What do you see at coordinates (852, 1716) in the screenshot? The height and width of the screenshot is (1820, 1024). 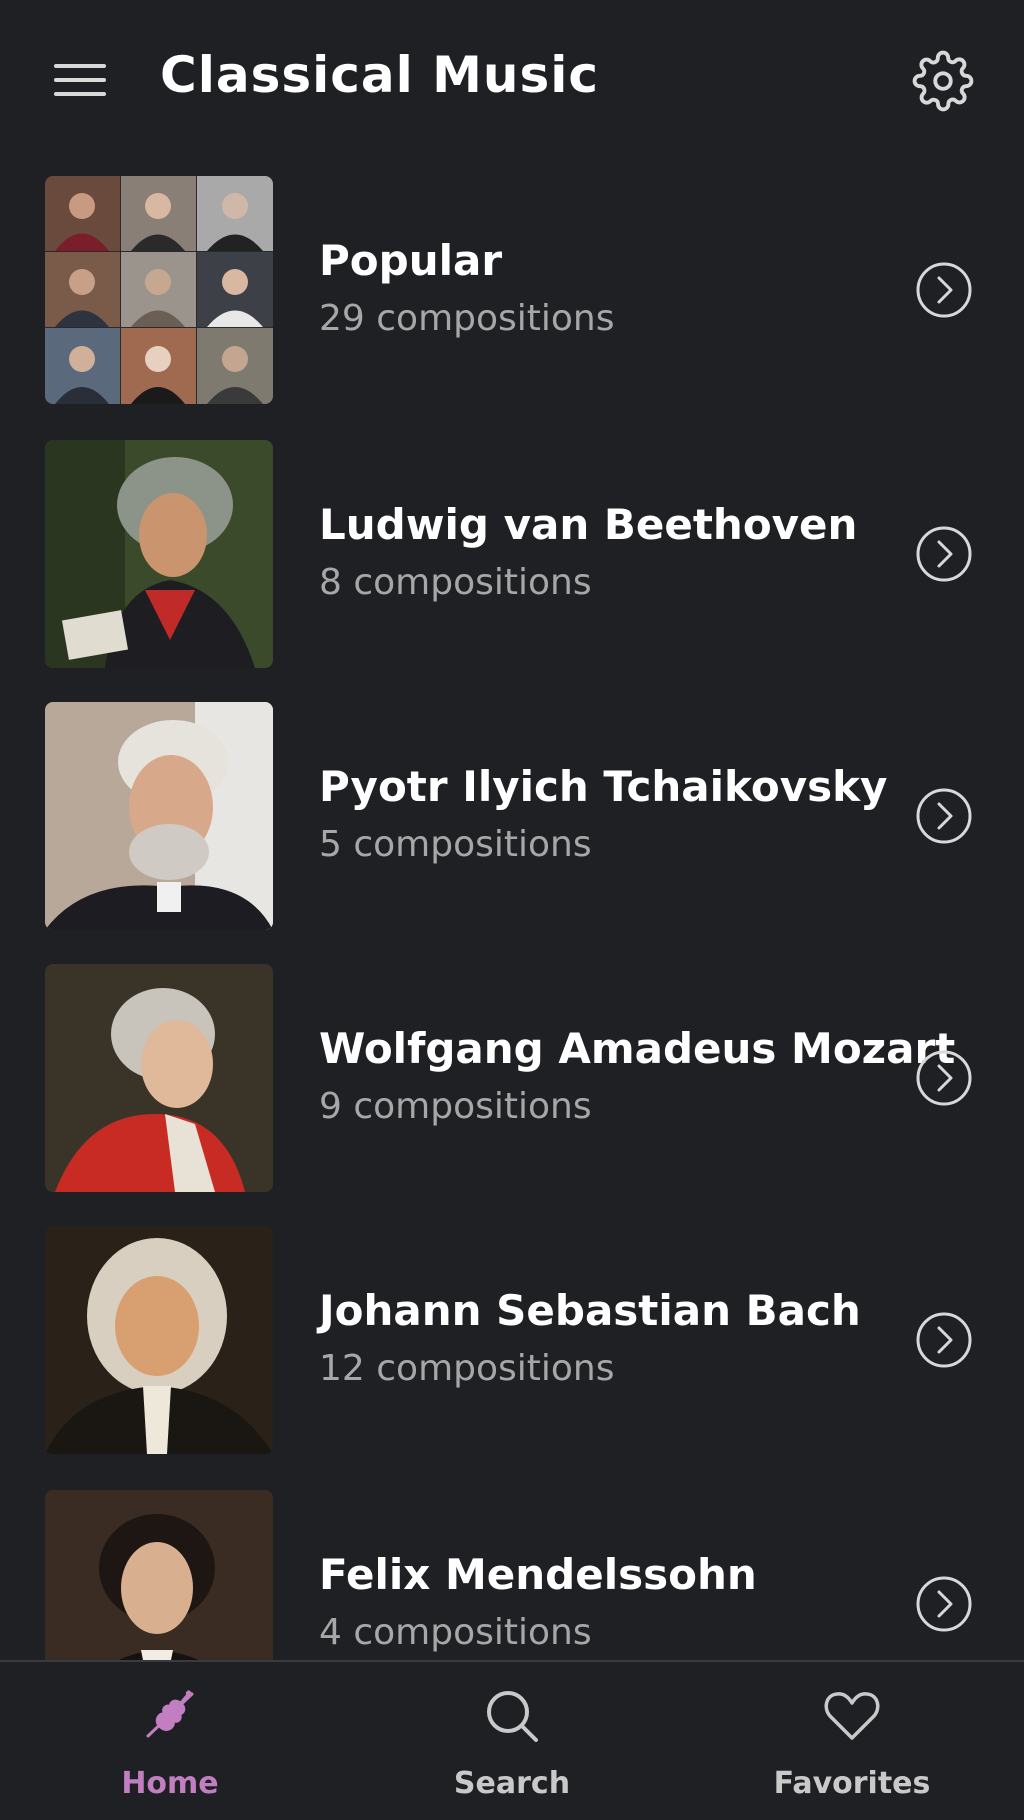 I see `heart-icon` at bounding box center [852, 1716].